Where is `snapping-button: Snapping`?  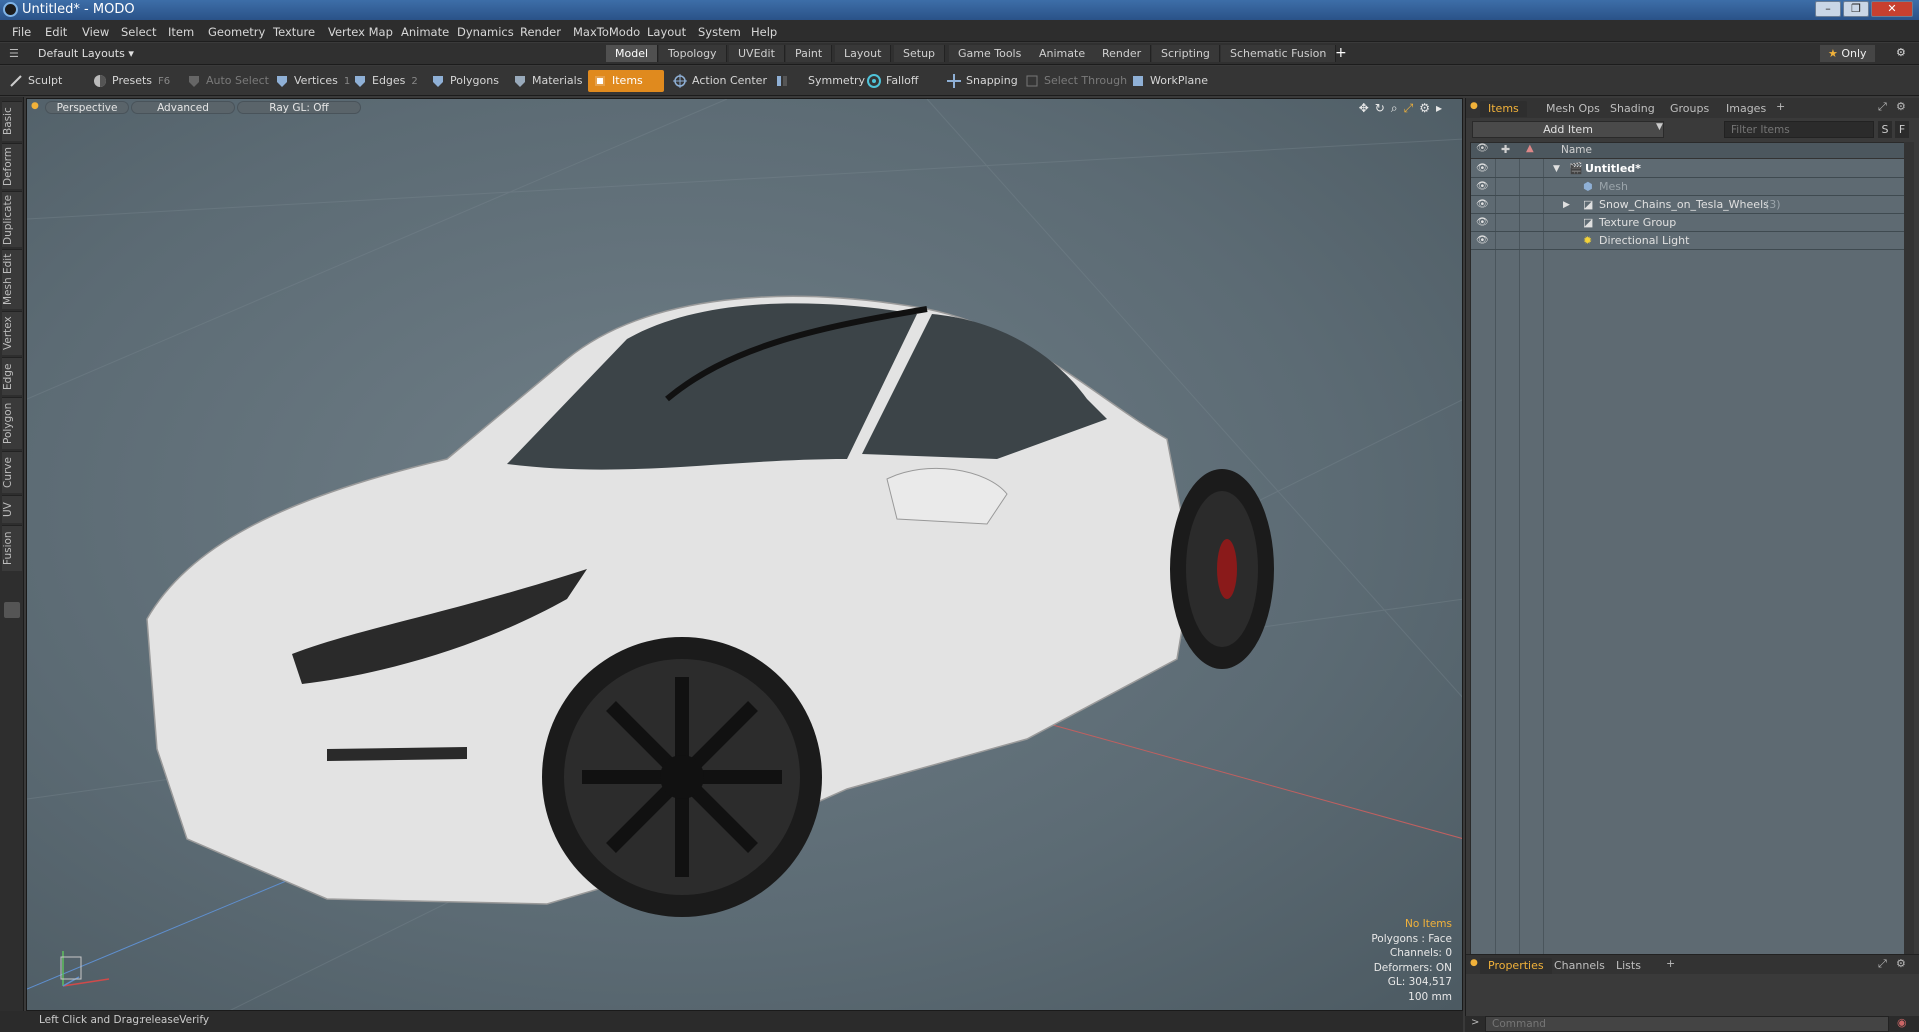 snapping-button: Snapping is located at coordinates (983, 81).